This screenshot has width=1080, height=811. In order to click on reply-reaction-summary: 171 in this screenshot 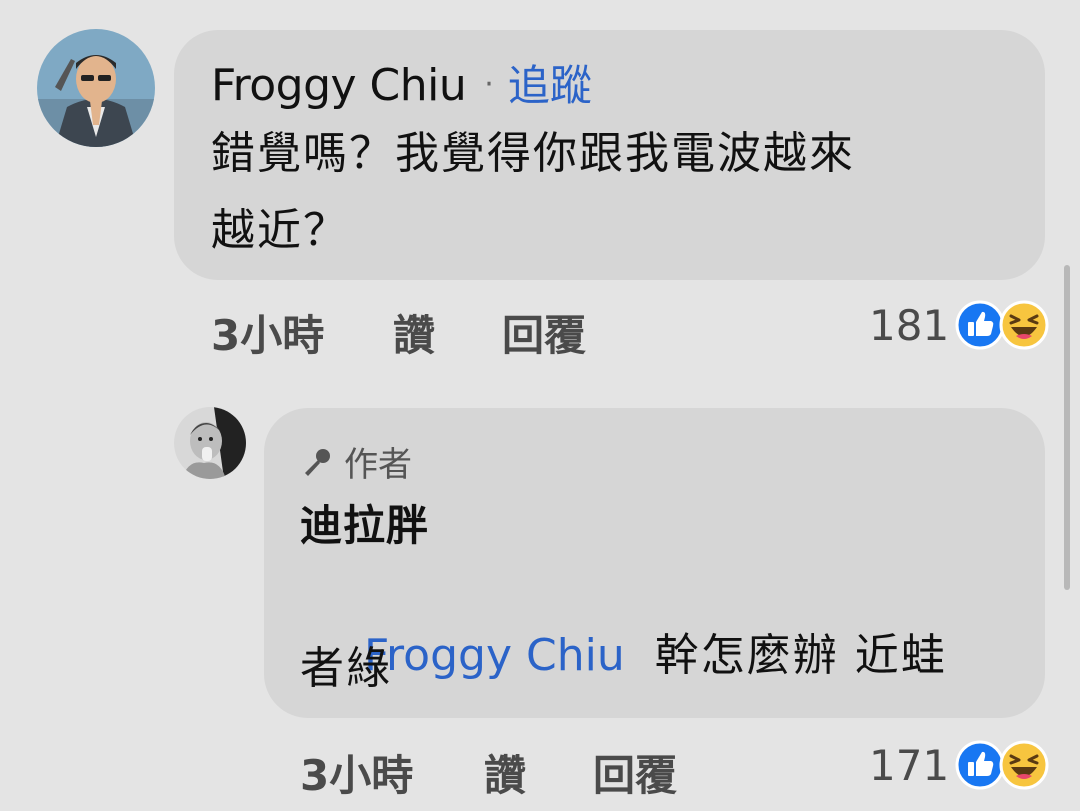, I will do `click(959, 765)`.